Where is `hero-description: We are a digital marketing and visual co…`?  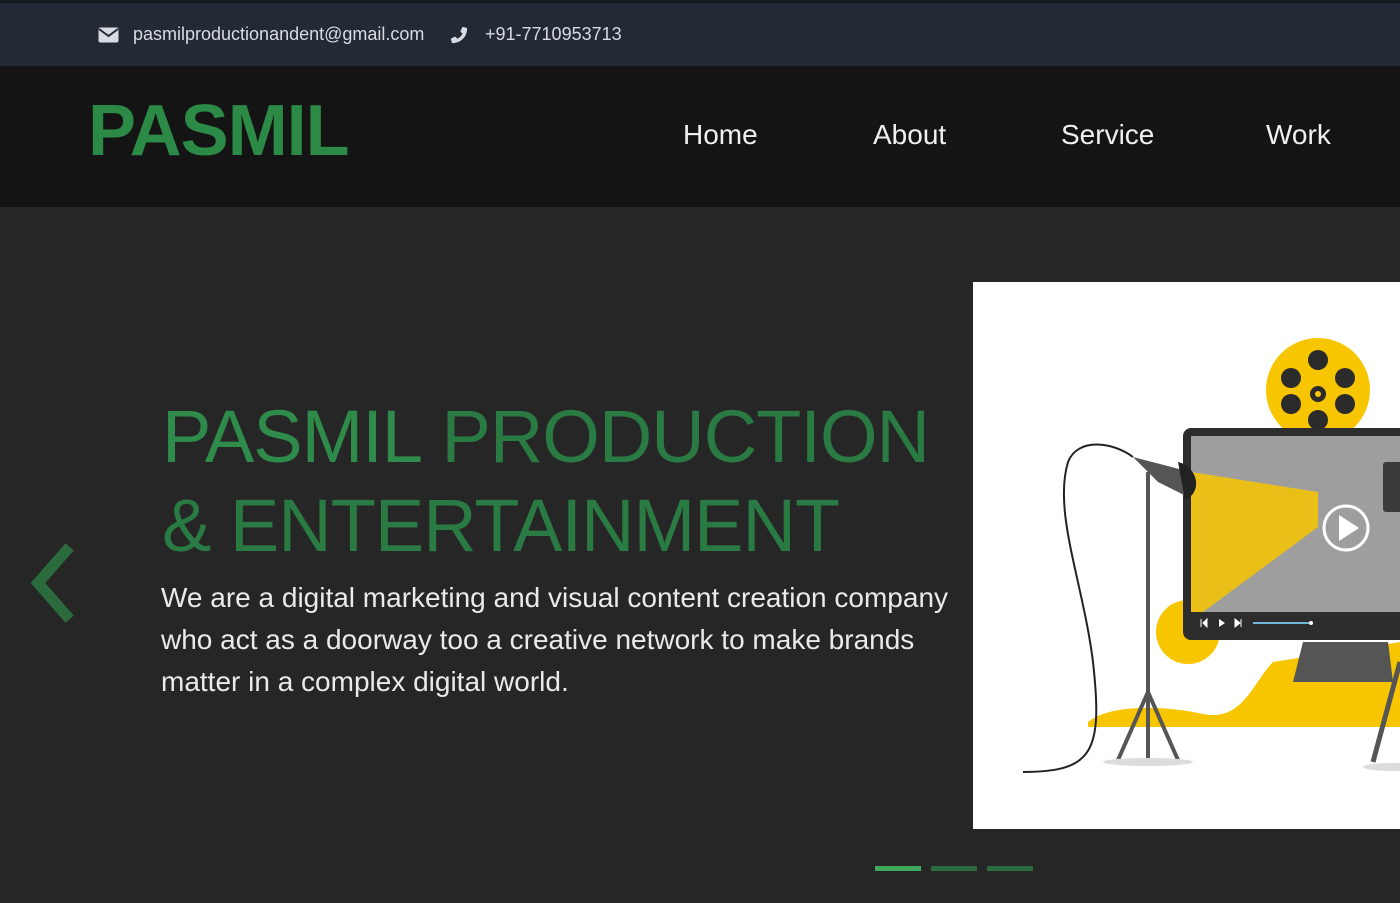 hero-description: We are a digital marketing and visual co… is located at coordinates (555, 639).